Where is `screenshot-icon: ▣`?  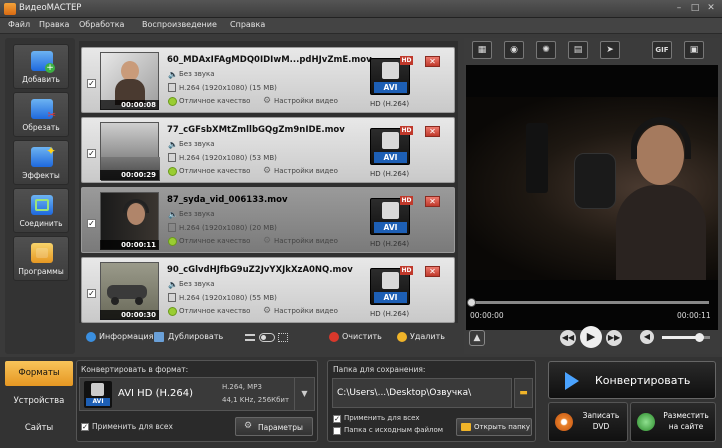
screenshot-icon: ▣ is located at coordinates (694, 50).